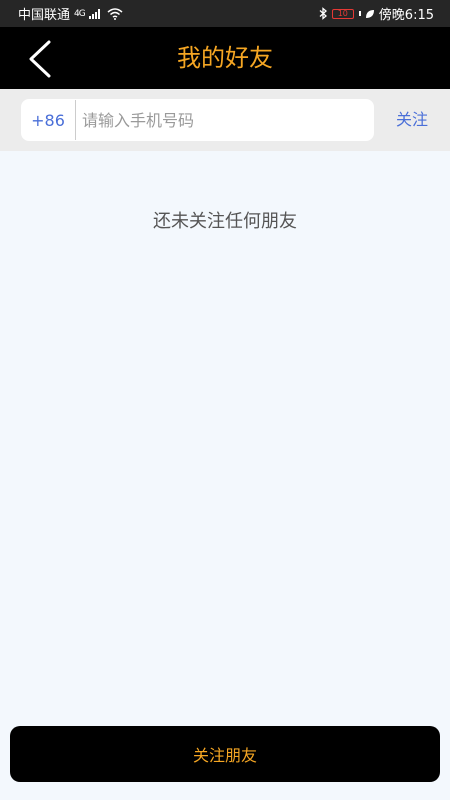 Image resolution: width=450 pixels, height=800 pixels. I want to click on network-type: 4G, so click(80, 13).